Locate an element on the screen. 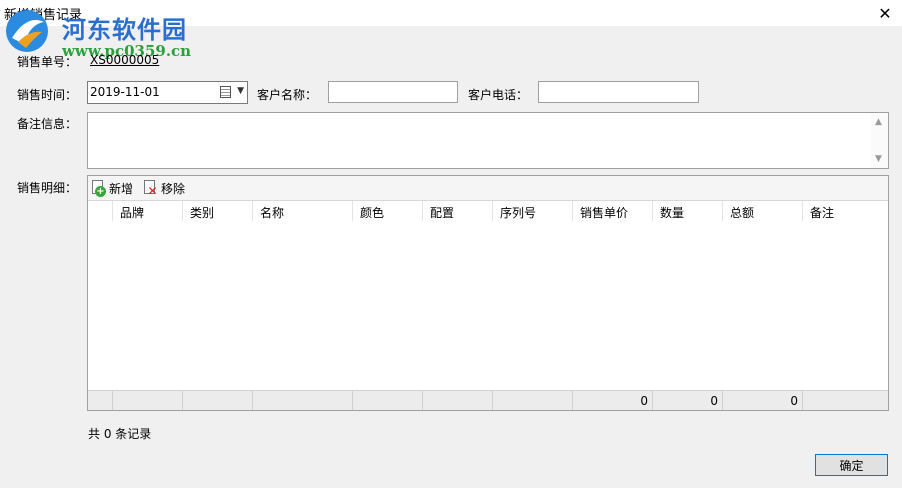 This screenshot has width=902, height=488. sale-time-picker: 2019-11-01 ▼ is located at coordinates (167, 92).